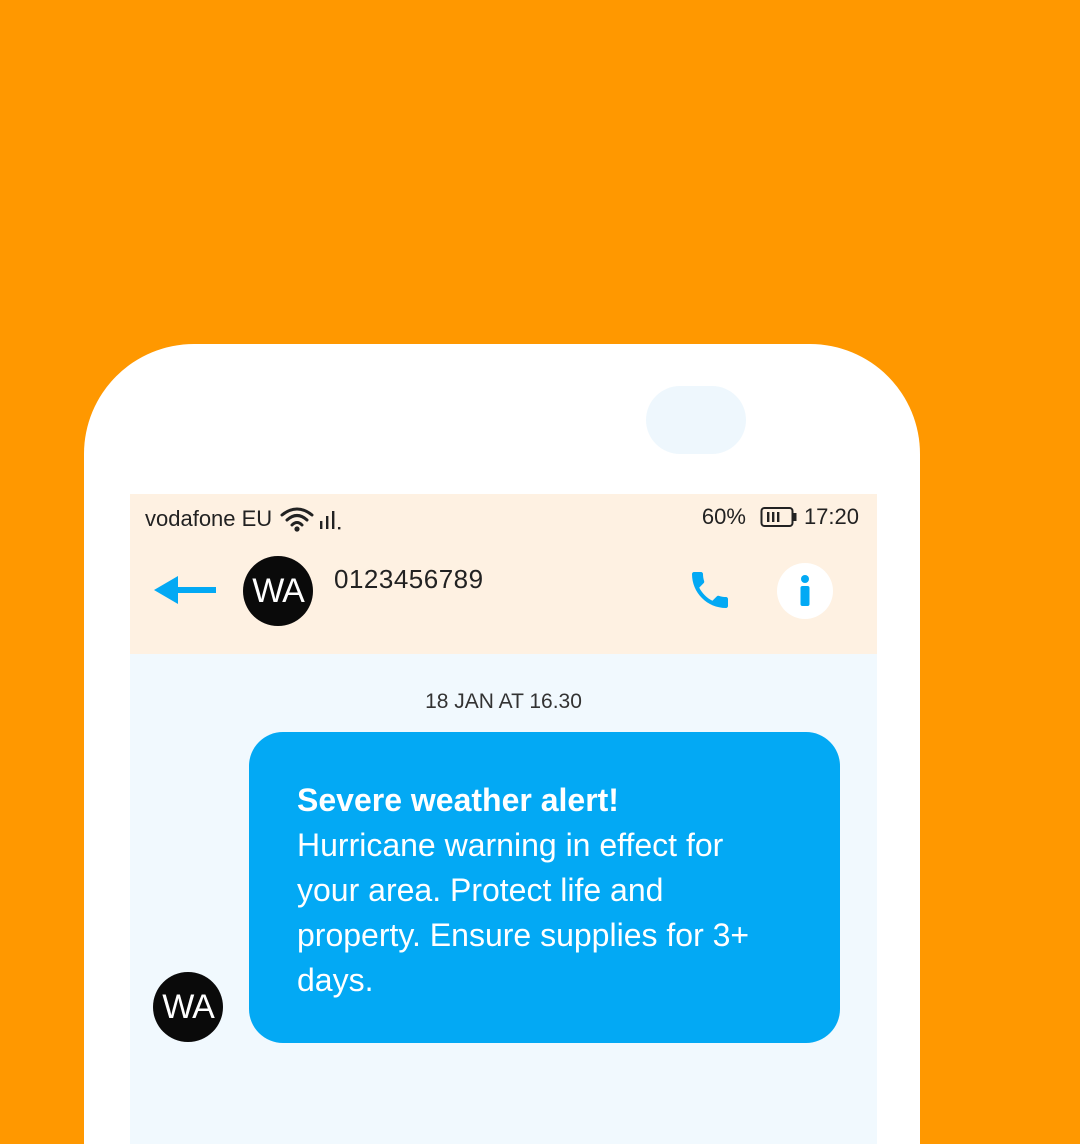 This screenshot has width=1080, height=1144. I want to click on info-icon, so click(805, 590).